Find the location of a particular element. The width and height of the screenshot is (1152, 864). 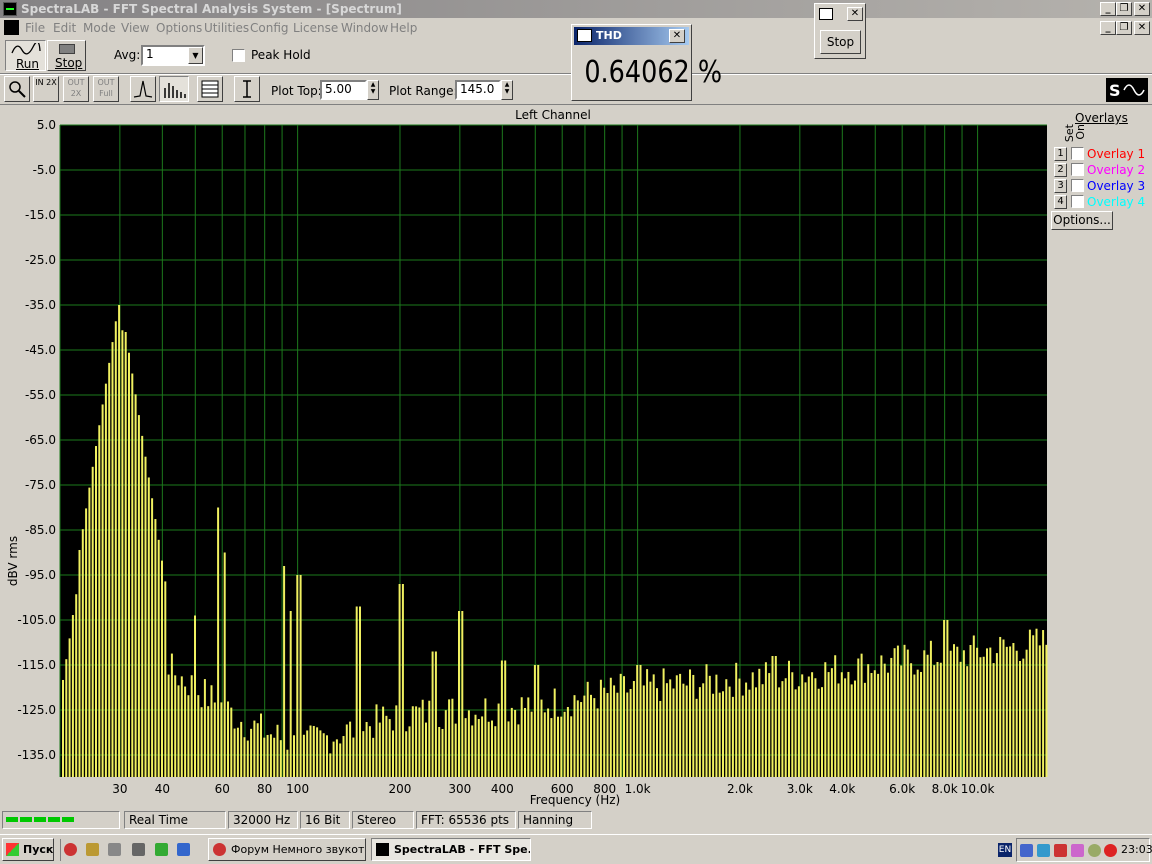

overlay-2-set-button: 2 is located at coordinates (1060, 170).